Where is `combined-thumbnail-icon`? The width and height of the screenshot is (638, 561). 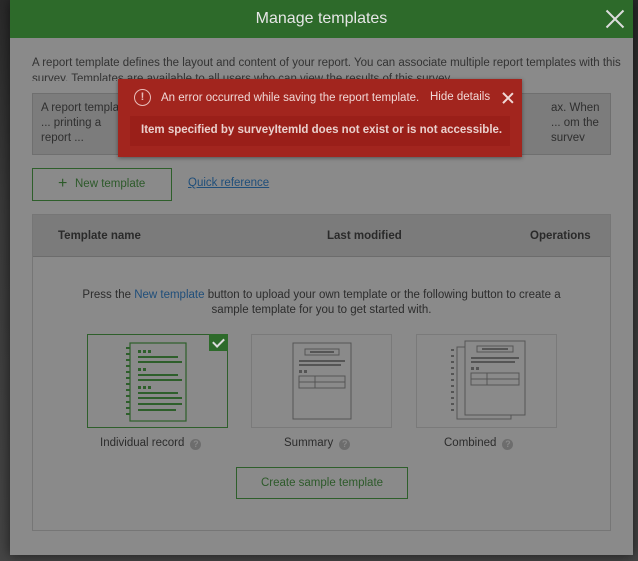
combined-thumbnail-icon is located at coordinates (488, 380).